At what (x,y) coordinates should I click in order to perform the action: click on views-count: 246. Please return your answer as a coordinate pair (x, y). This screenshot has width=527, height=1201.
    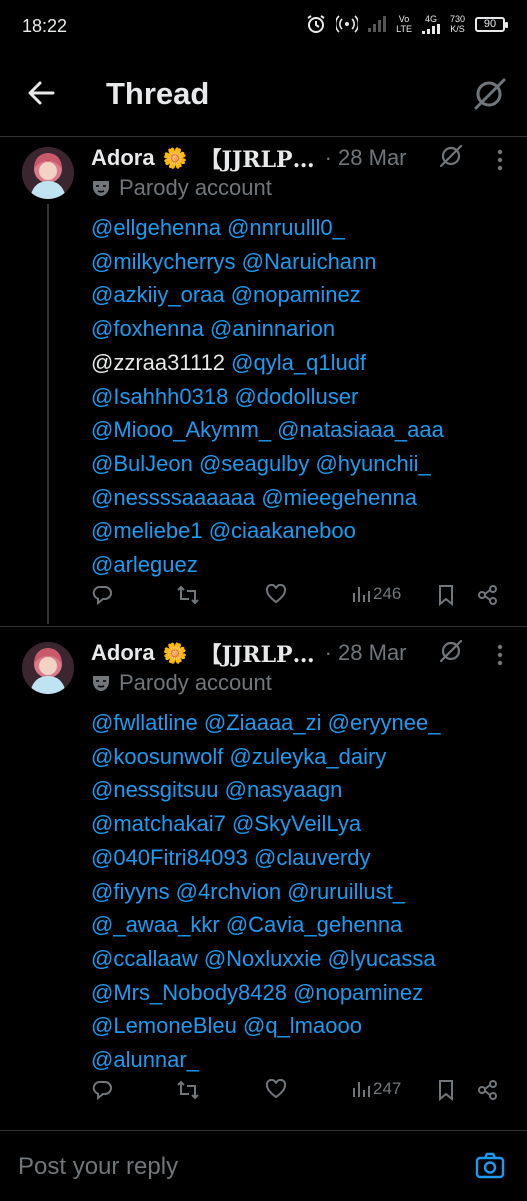
    Looking at the image, I should click on (387, 593).